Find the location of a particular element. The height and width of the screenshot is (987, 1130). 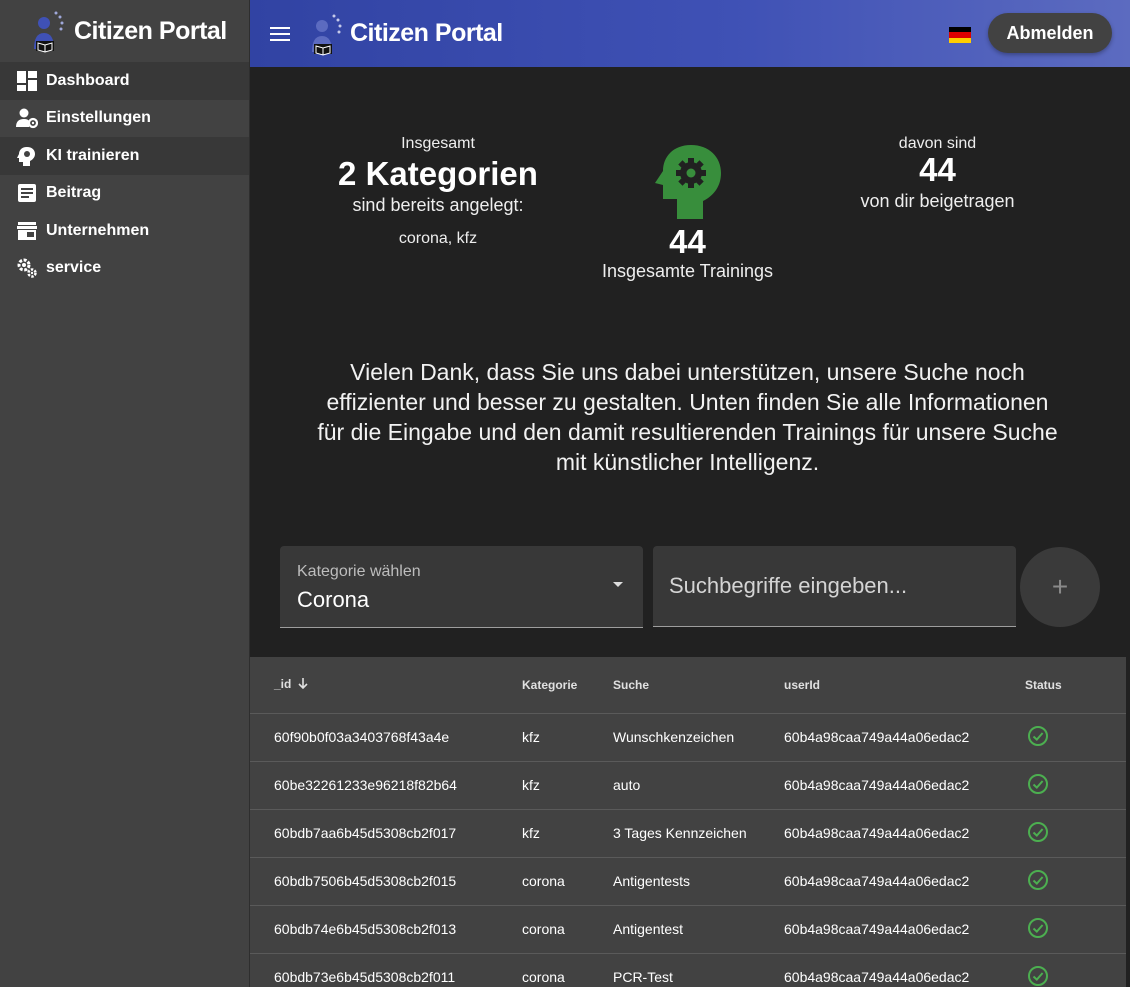

category-select: Kategorie wählen Corona is located at coordinates (461, 587).